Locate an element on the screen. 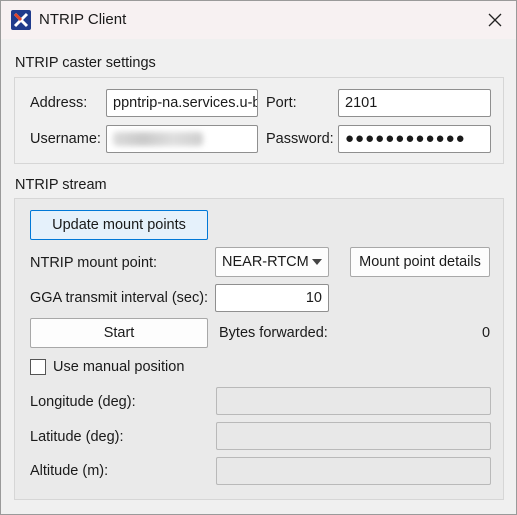  caster-settings-heading: NTRIP caster settings is located at coordinates (85, 63).